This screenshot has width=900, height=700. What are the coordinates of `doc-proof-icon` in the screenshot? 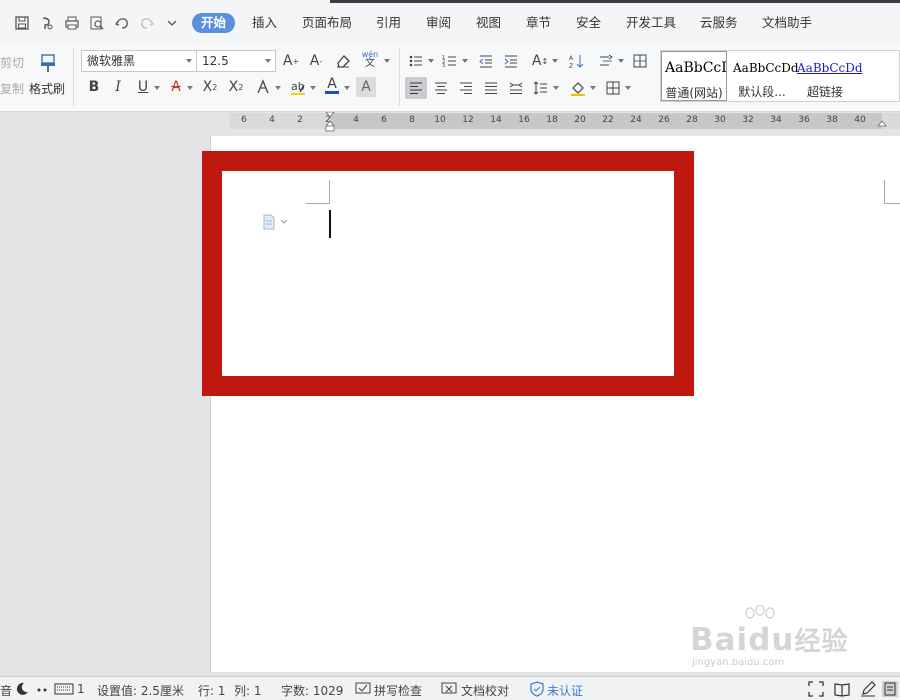 It's located at (449, 689).